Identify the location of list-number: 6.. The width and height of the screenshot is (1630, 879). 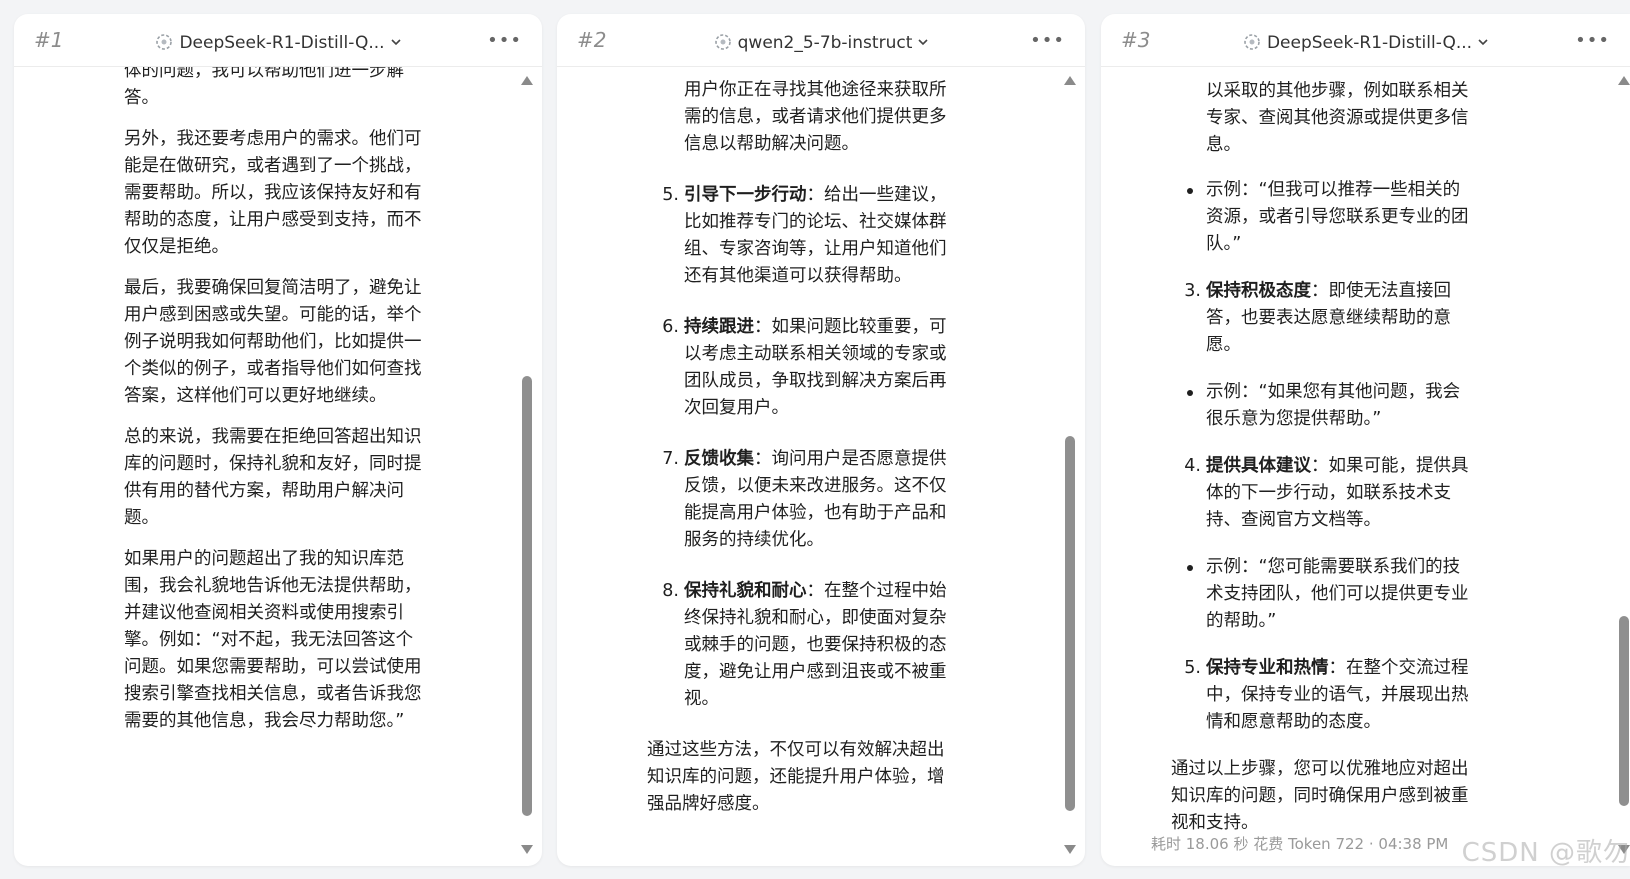
(670, 327).